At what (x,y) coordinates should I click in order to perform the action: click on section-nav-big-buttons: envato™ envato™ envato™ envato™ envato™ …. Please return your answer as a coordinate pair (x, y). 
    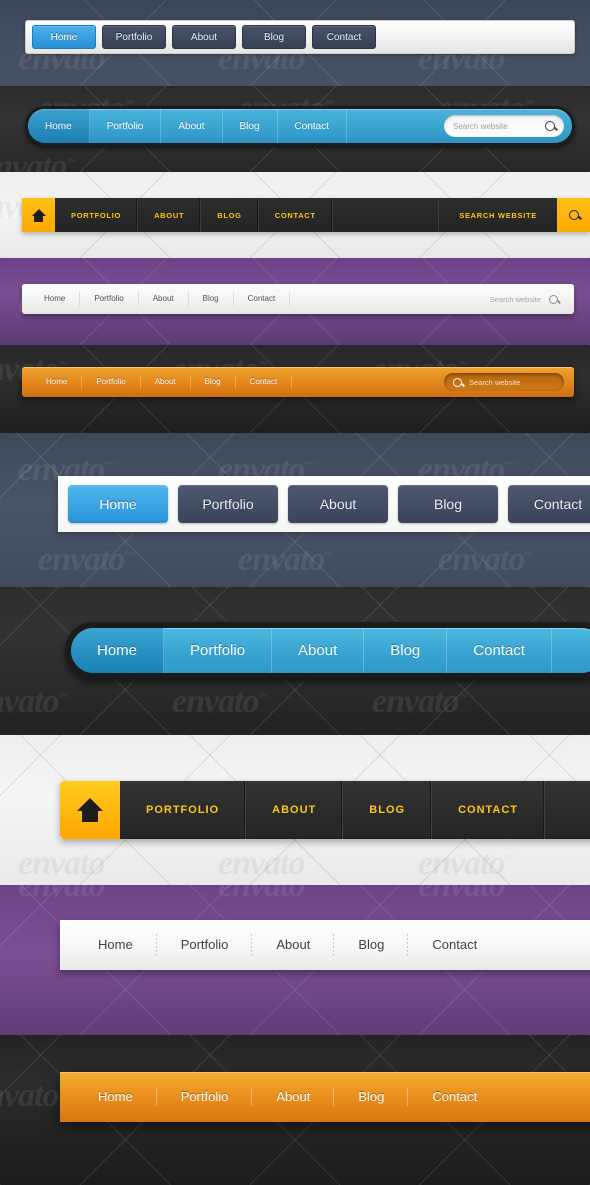
    Looking at the image, I should click on (295, 510).